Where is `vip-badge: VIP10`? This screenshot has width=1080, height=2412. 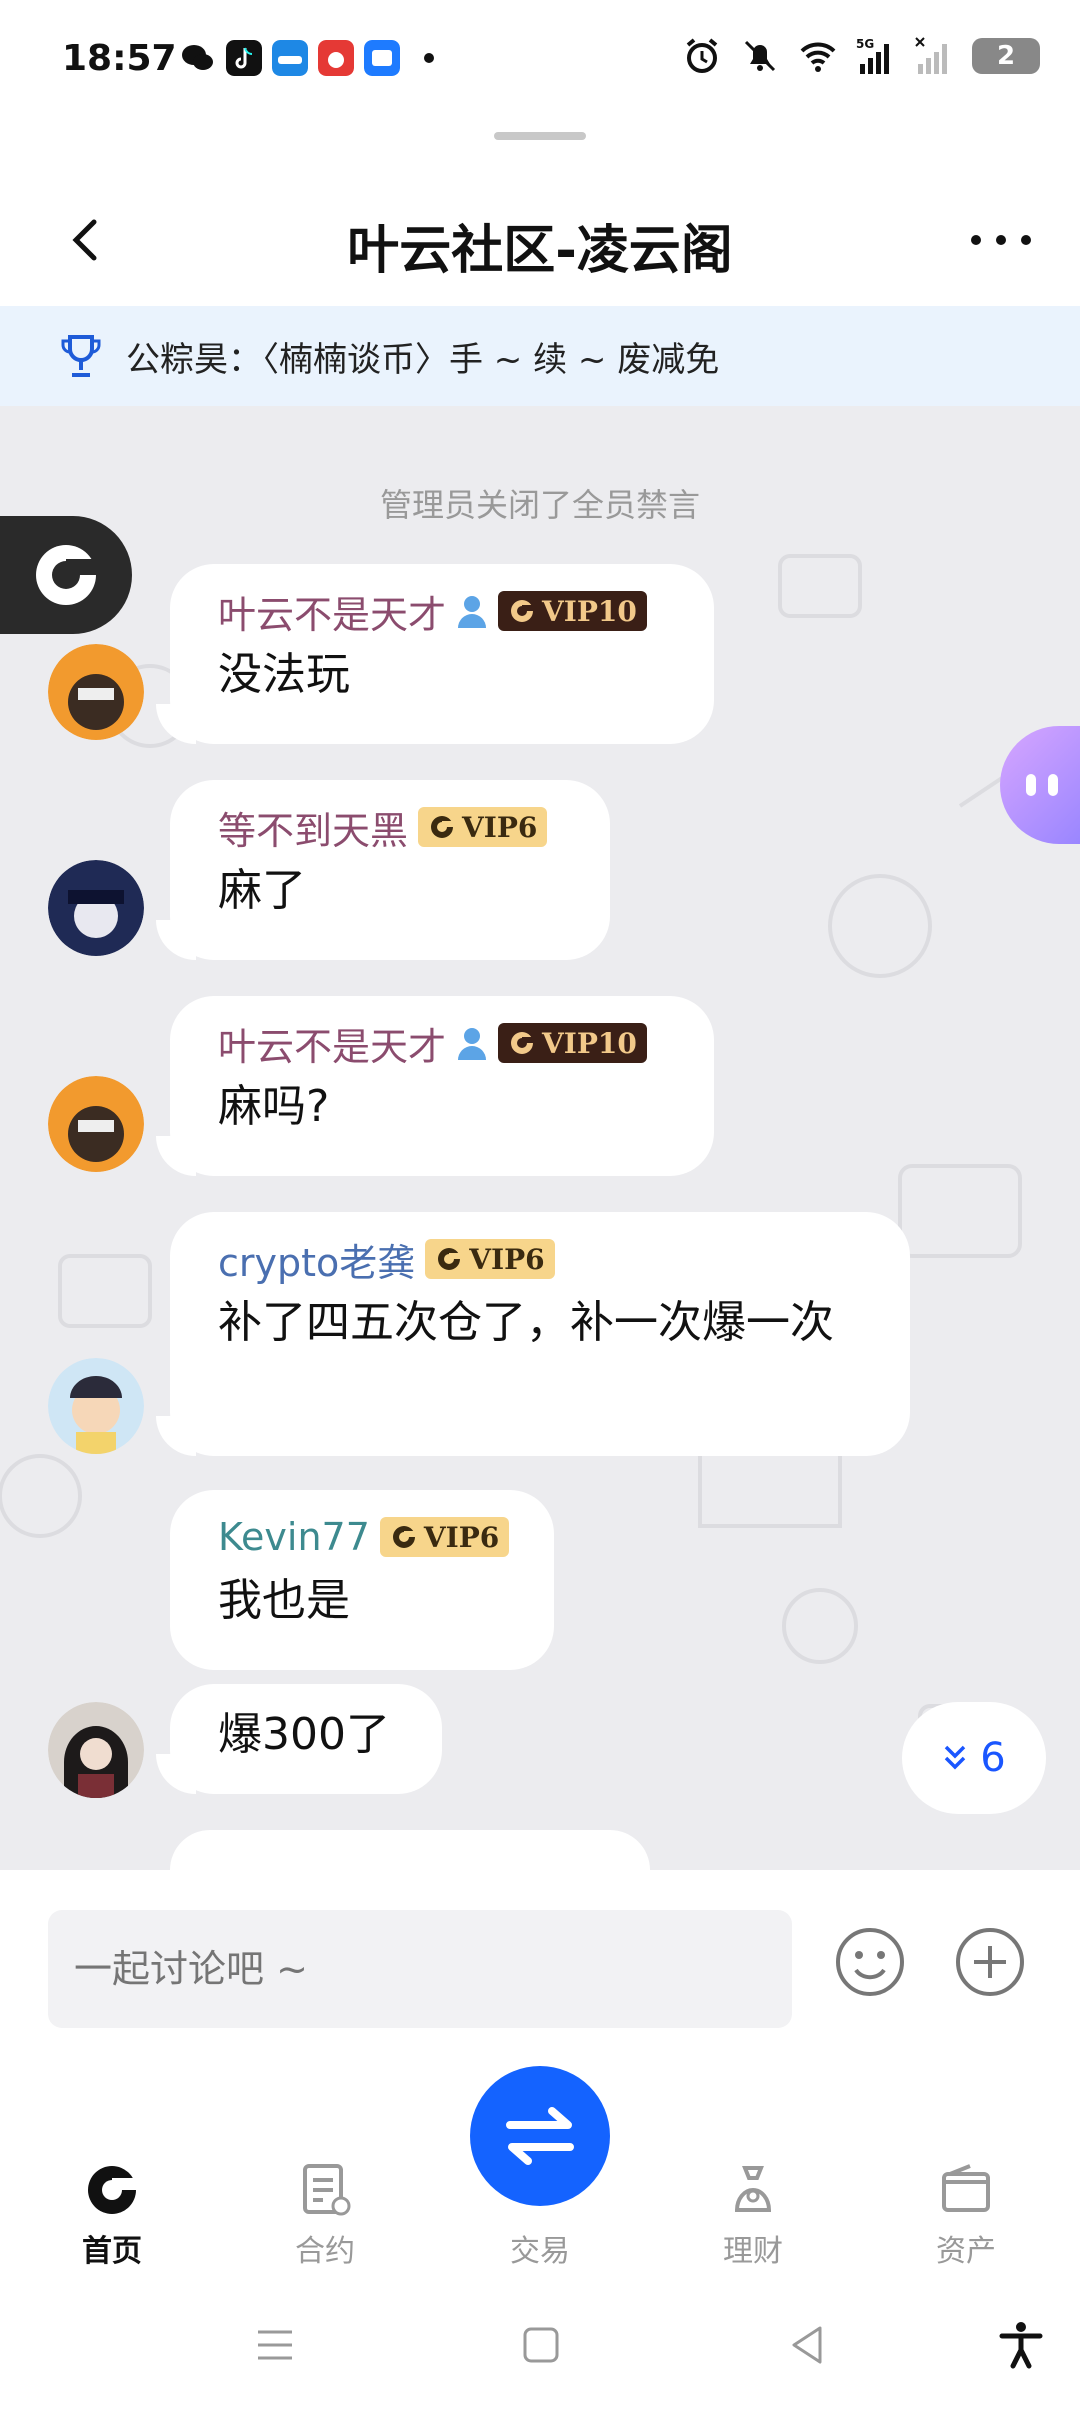 vip-badge: VIP10 is located at coordinates (572, 1043).